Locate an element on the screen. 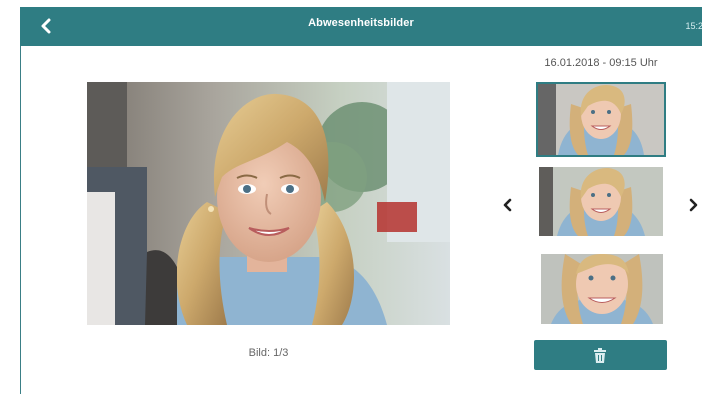 Image resolution: width=702 pixels, height=394 pixels. delete-button is located at coordinates (600, 355).